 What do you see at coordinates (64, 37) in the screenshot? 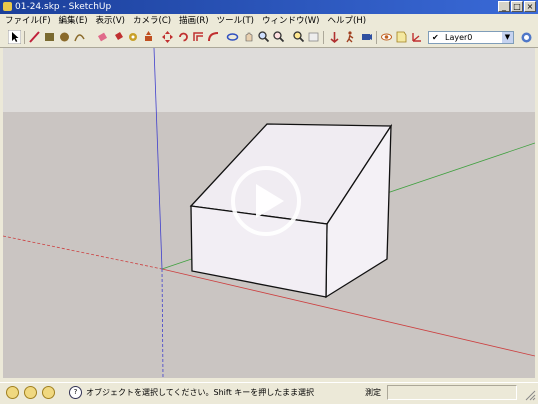
I see `circle-icon` at bounding box center [64, 37].